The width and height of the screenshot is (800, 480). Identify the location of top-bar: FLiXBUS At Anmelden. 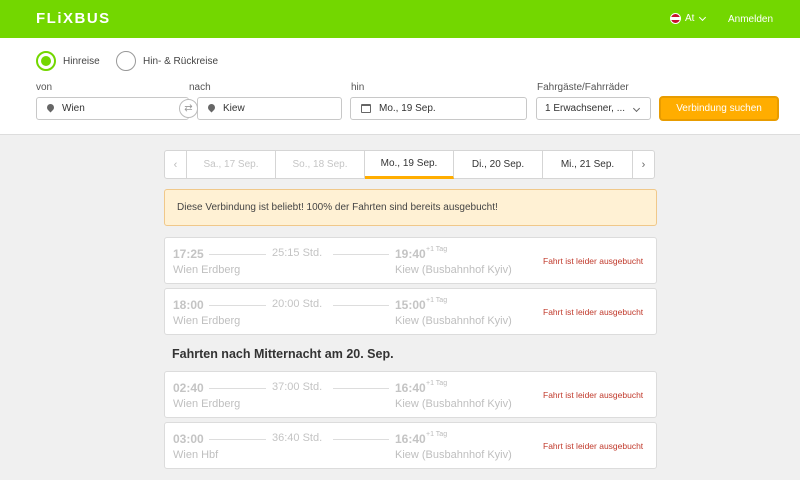
(400, 19).